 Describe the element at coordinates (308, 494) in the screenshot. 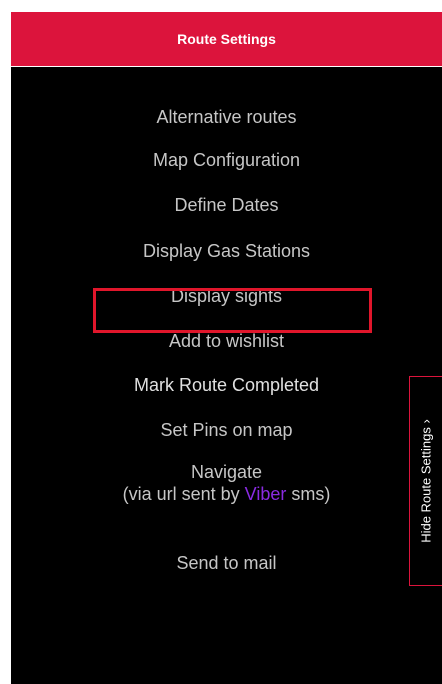

I see `navigate-sub-suffix: sms)` at that location.